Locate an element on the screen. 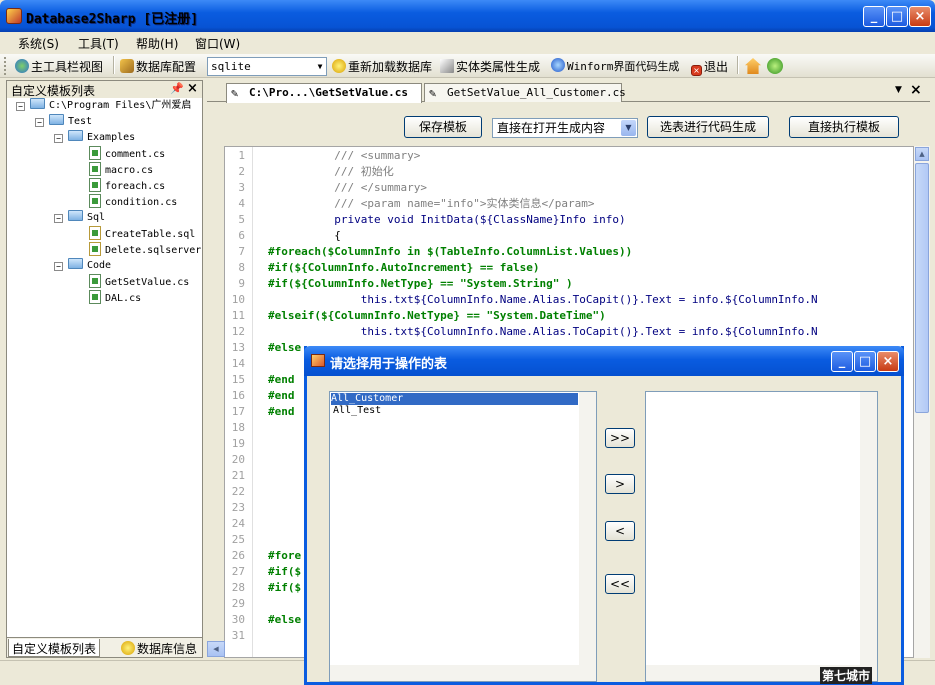 The image size is (935, 685). menu-help: 帮助(H) is located at coordinates (157, 43).